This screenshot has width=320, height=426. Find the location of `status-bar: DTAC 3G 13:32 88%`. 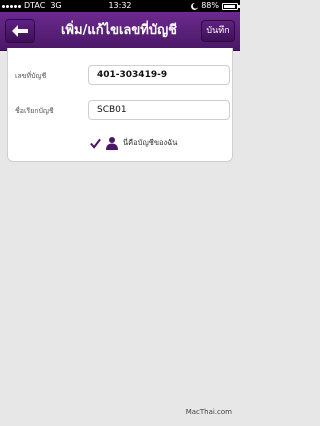

status-bar: DTAC 3G 13:32 88% is located at coordinates (120, 6).